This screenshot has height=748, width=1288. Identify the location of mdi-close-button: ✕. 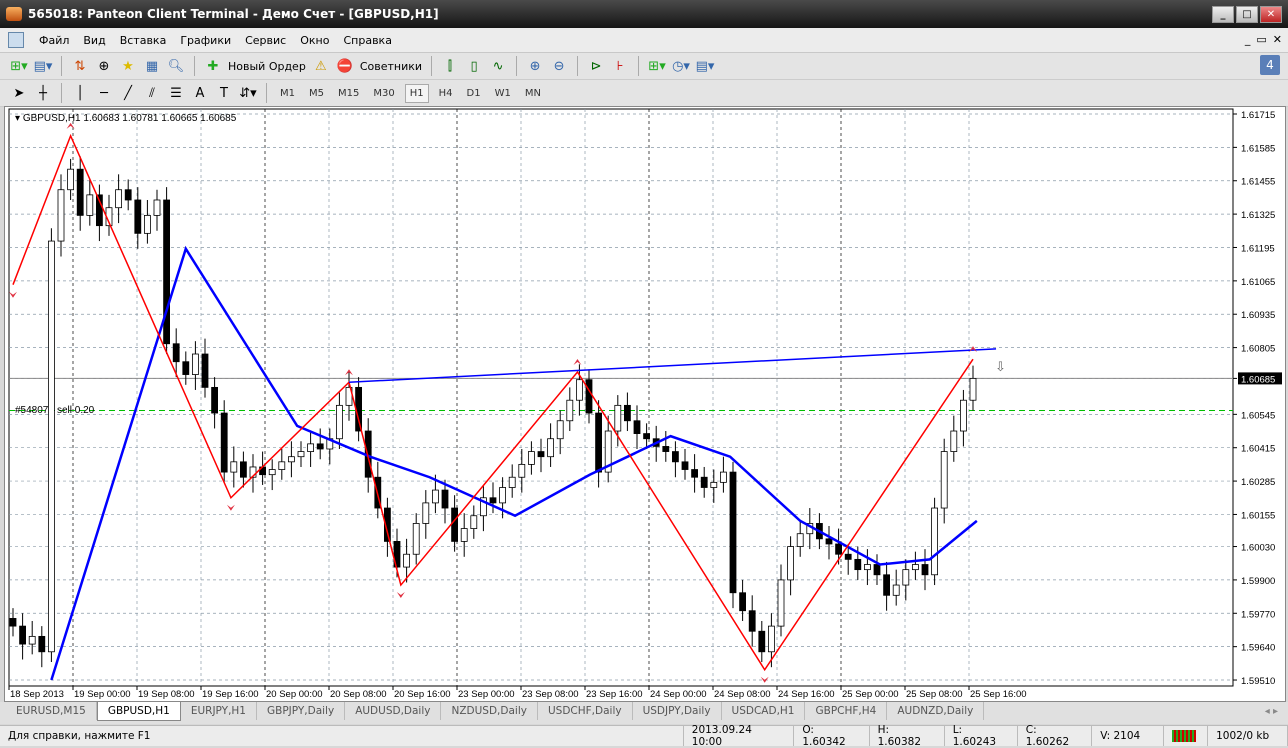
(1277, 39).